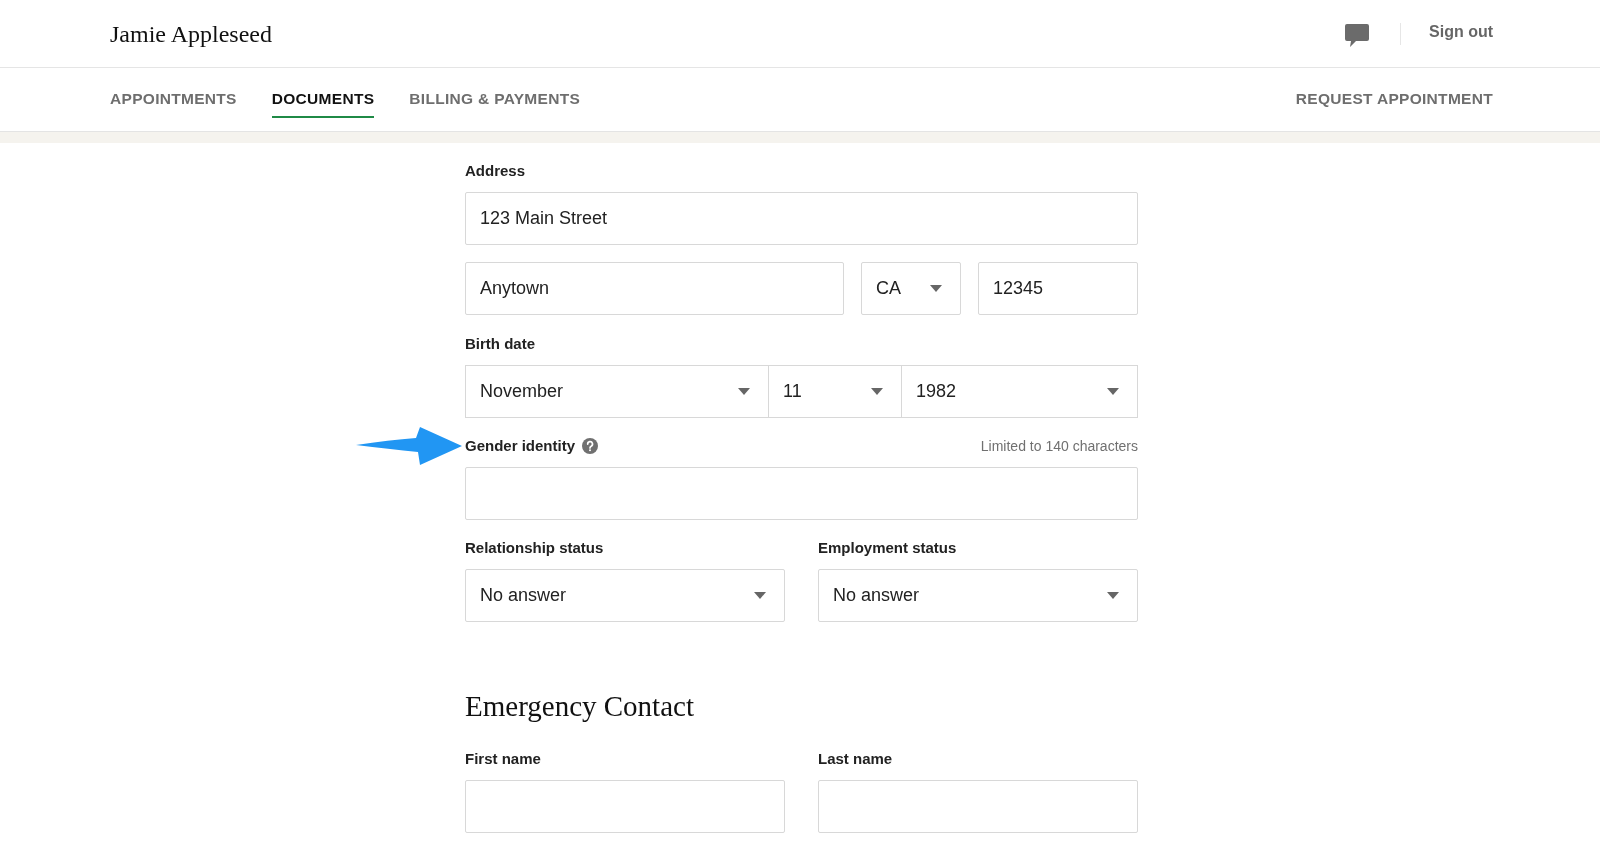 The width and height of the screenshot is (1600, 850). What do you see at coordinates (534, 548) in the screenshot?
I see `field-label: Relationship status` at bounding box center [534, 548].